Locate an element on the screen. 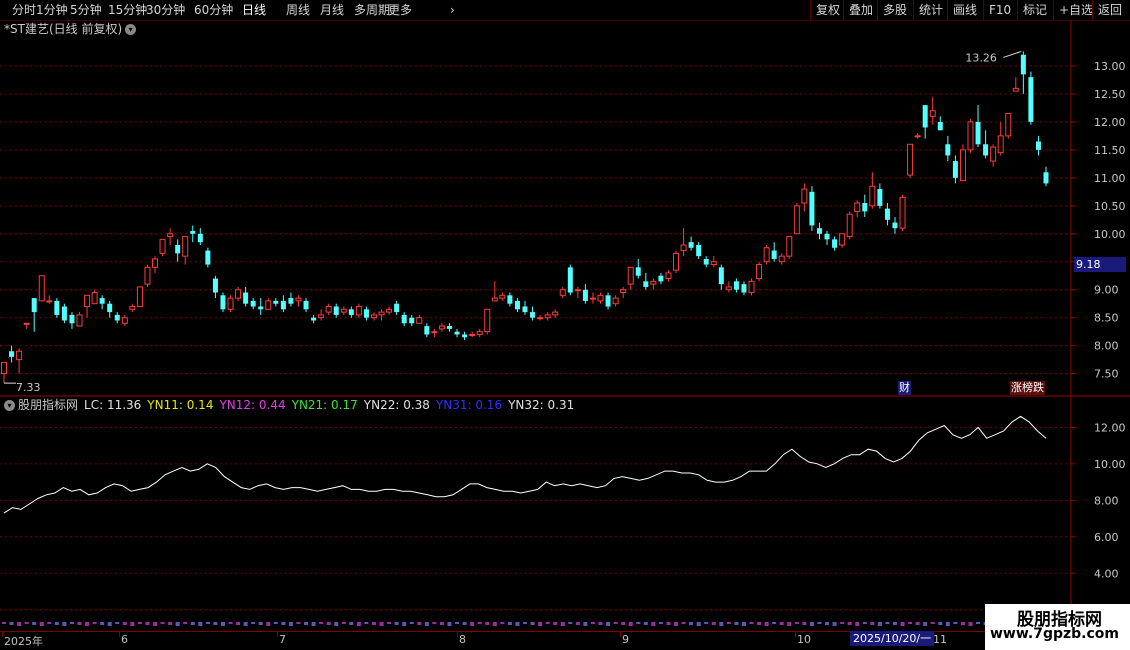 The height and width of the screenshot is (650, 1130). price-axis-label: 7.50 is located at coordinates (1106, 374).